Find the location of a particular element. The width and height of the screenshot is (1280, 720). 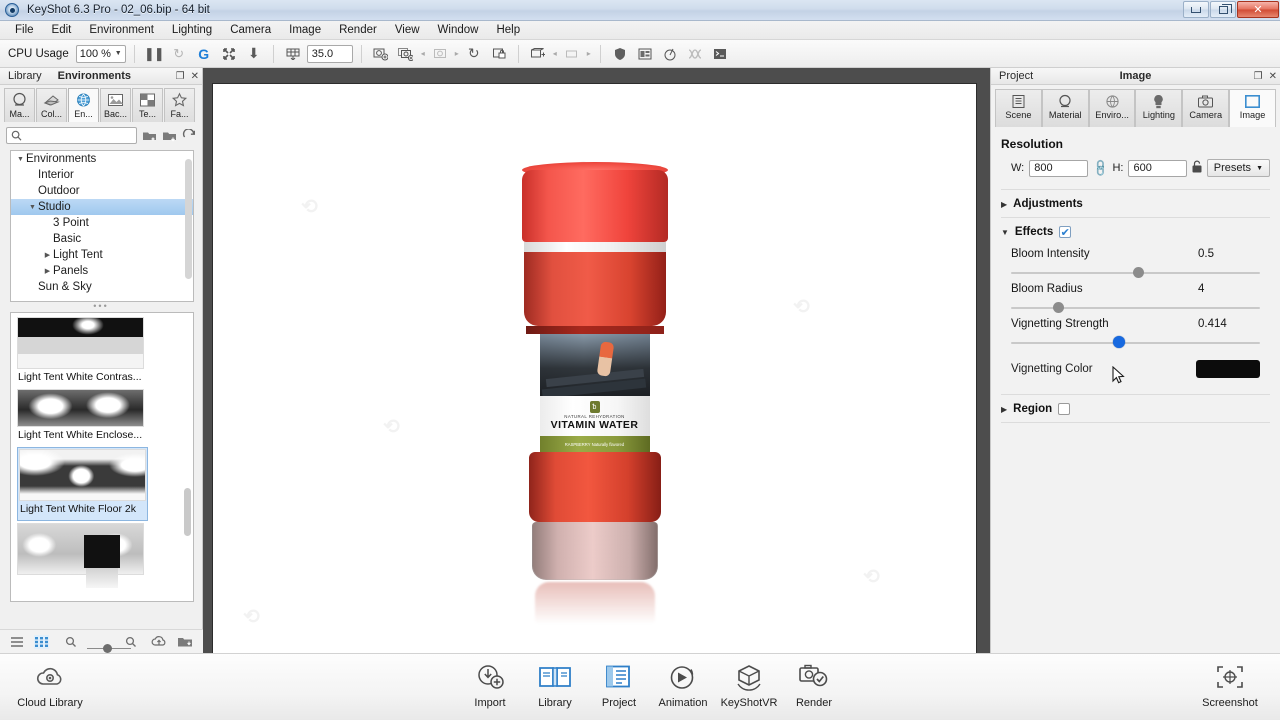

menu-edit: Edit is located at coordinates (62, 30).